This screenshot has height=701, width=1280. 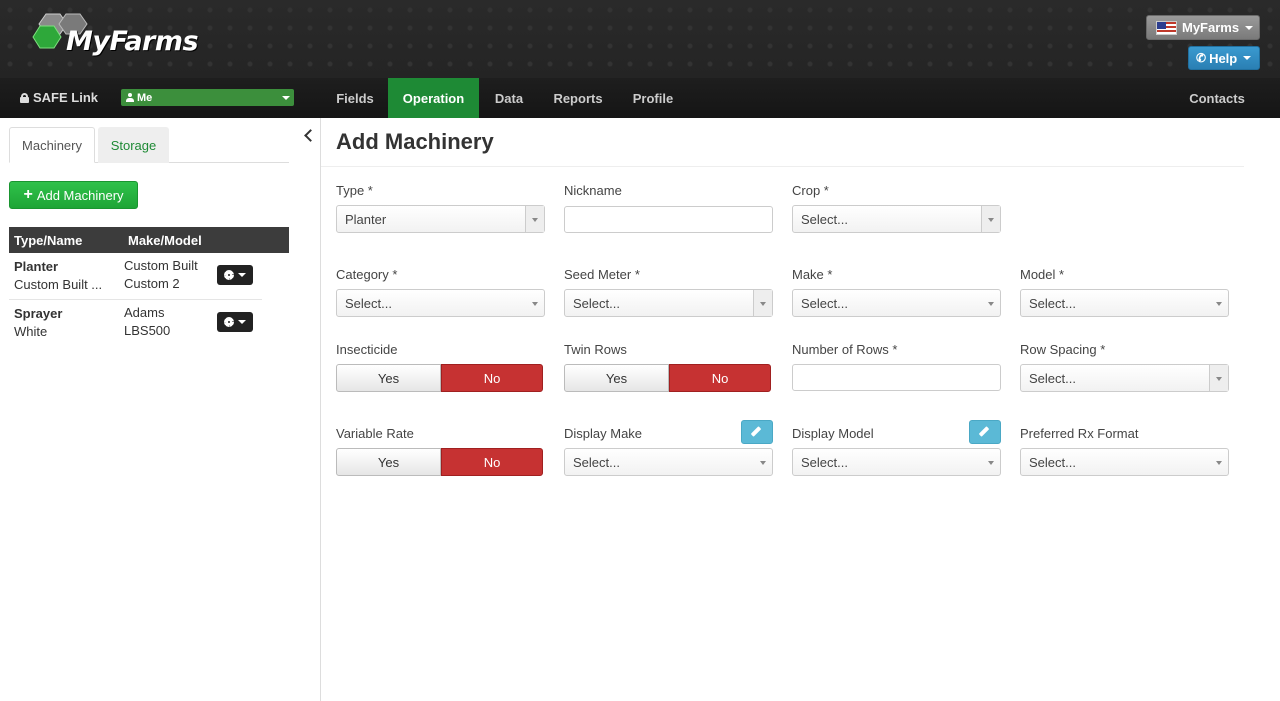 I want to click on twin-rows-no-button: No, so click(x=720, y=378).